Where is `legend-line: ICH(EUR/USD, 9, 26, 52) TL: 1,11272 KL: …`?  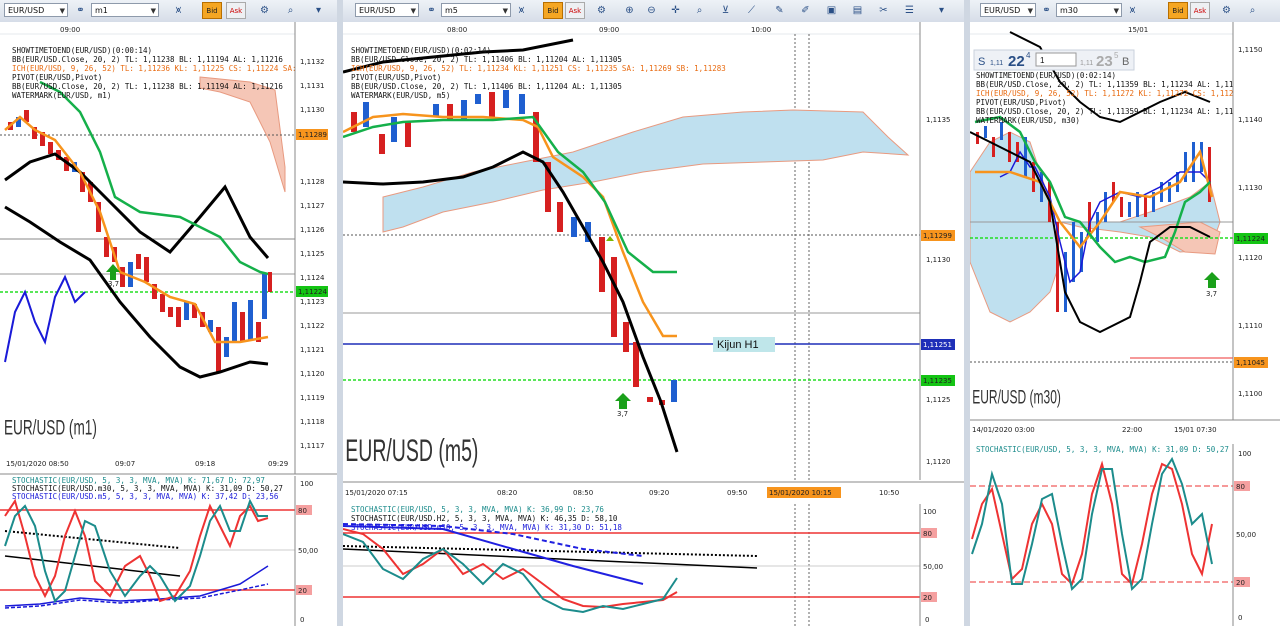 legend-line: ICH(EUR/USD, 9, 26, 52) TL: 1,11272 KL: … is located at coordinates (1107, 93).